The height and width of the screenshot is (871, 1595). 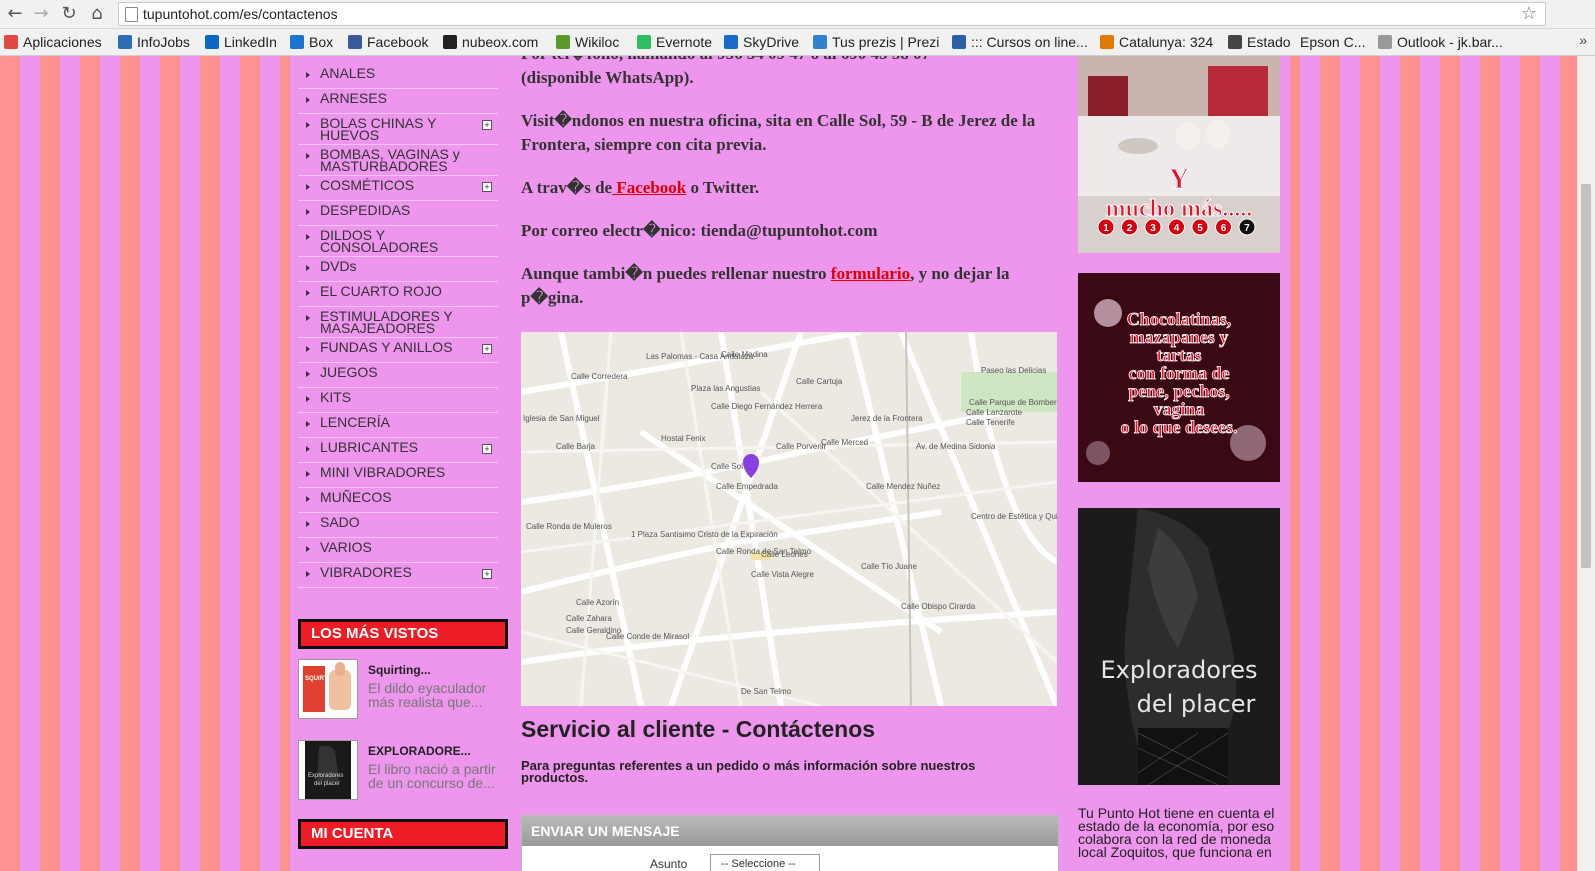 What do you see at coordinates (381, 291) in the screenshot?
I see `category-label: EL CUARTO ROJO` at bounding box center [381, 291].